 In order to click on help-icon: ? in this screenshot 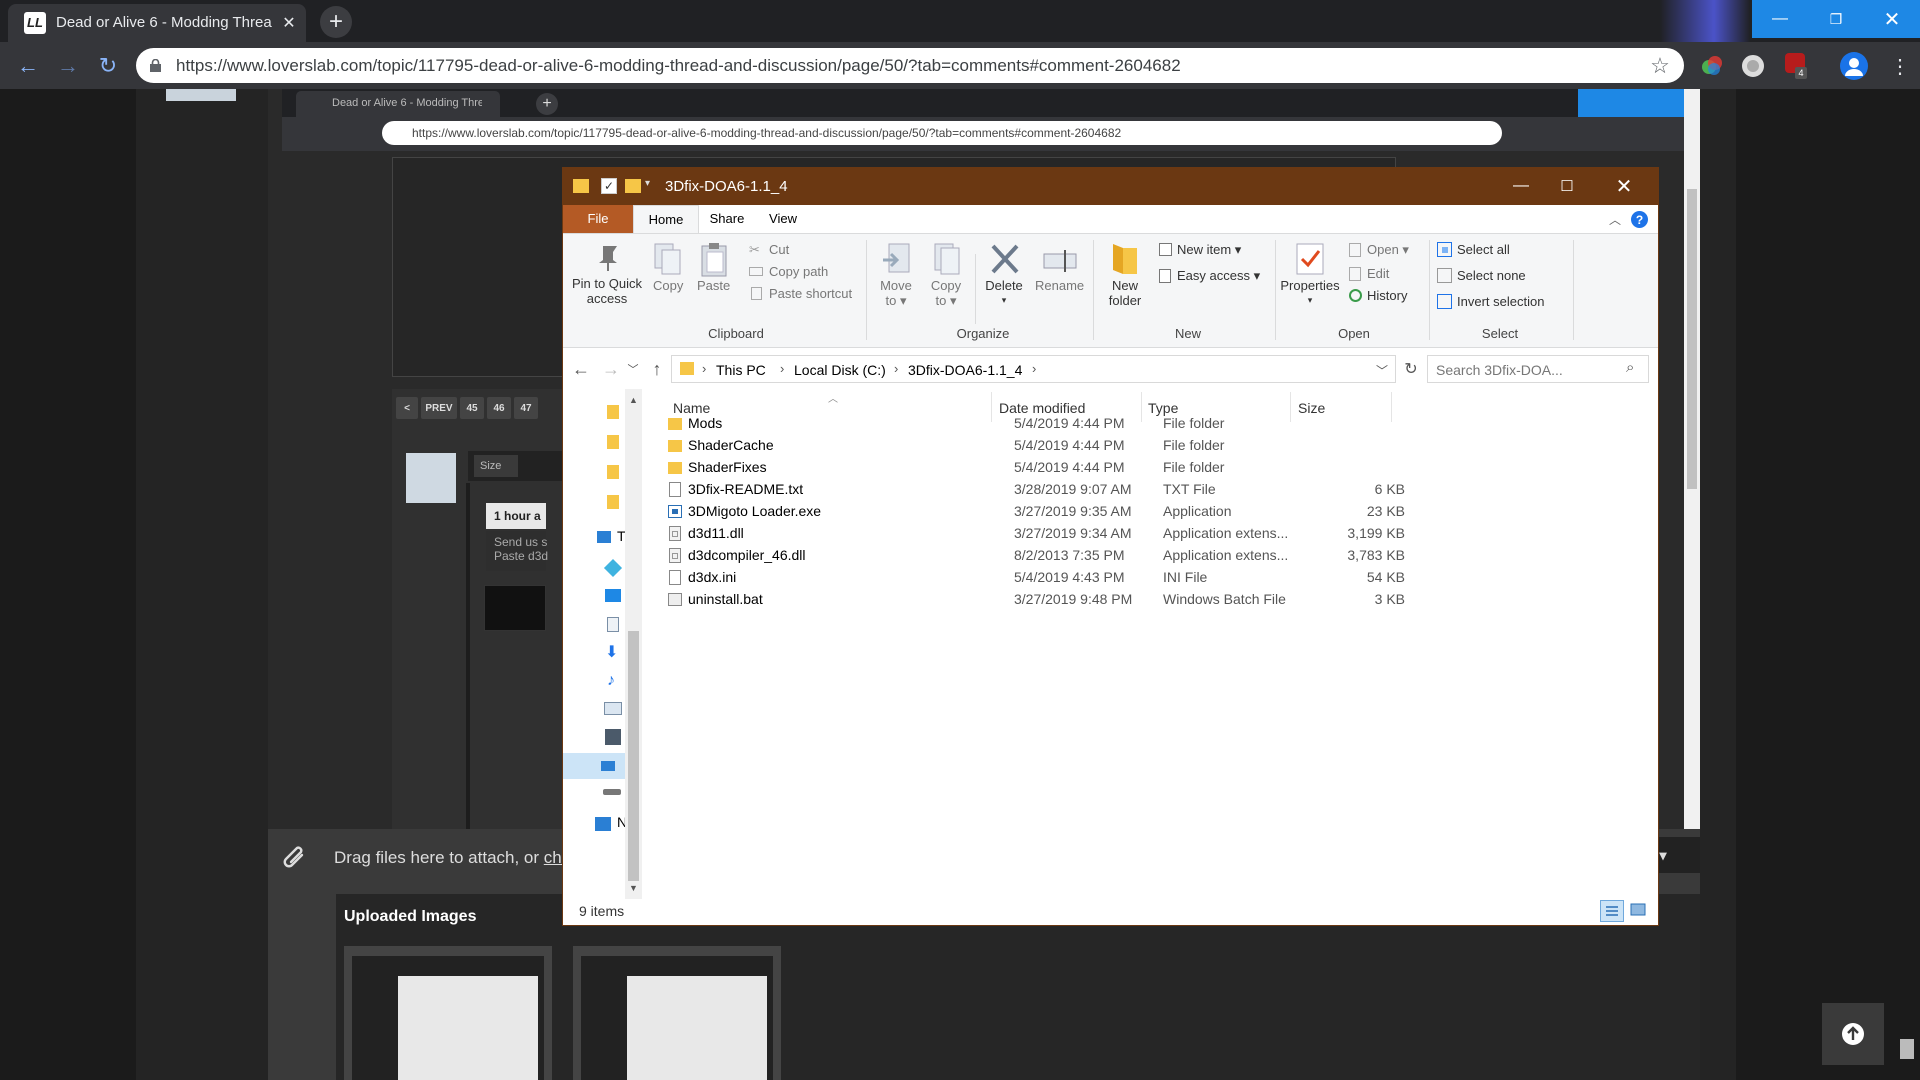, I will do `click(1639, 219)`.